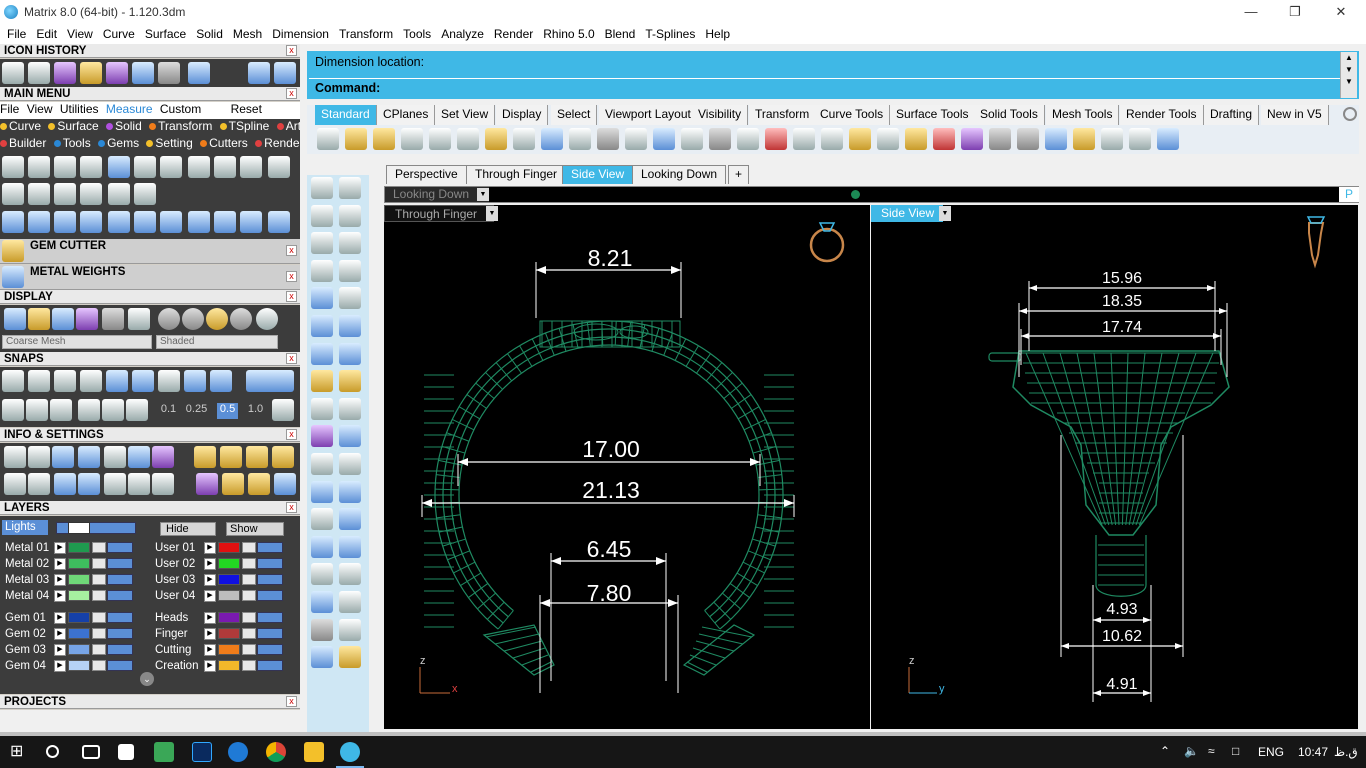 Image resolution: width=1366 pixels, height=768 pixels. I want to click on menu-dimension: Dimension, so click(301, 34).